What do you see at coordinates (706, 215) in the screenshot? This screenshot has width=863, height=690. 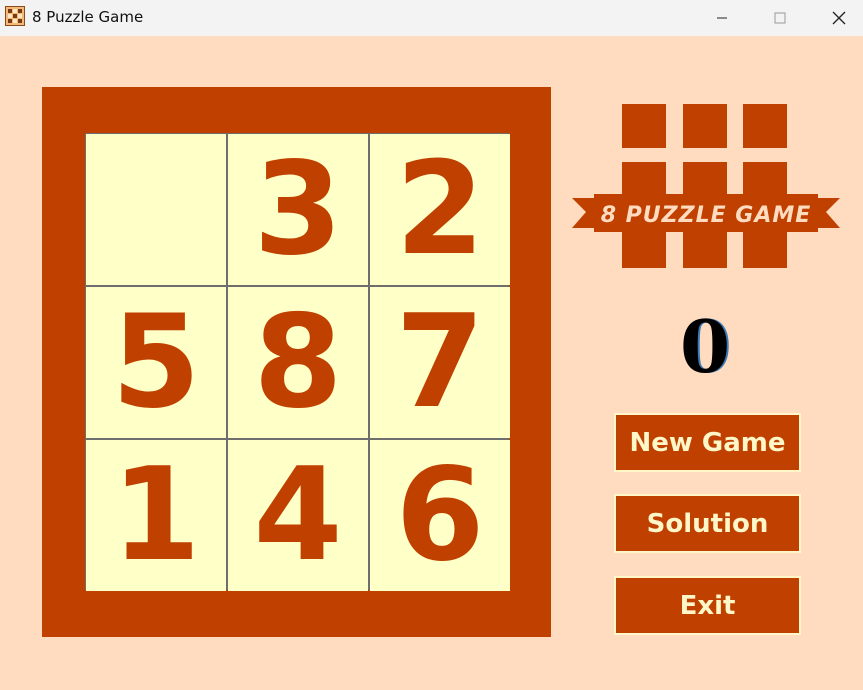 I see `logo-text: 8 PUZZLE GAME` at bounding box center [706, 215].